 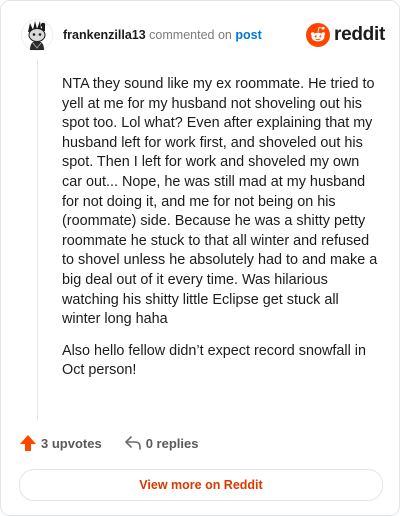 I want to click on upvotes-label: 3 upvotes, so click(x=71, y=443).